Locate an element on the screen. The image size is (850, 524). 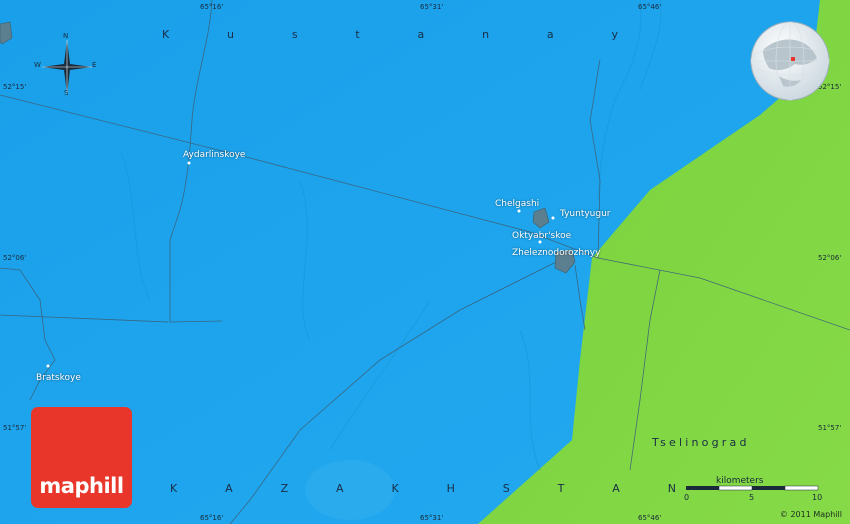
kustanay-letter: K is located at coordinates (166, 34).